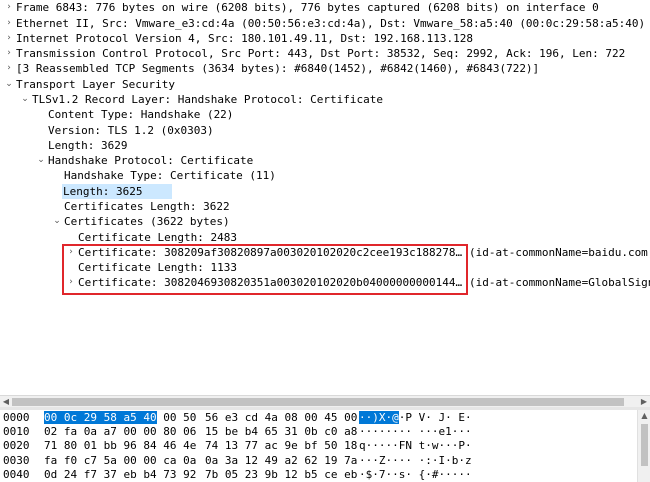 The height and width of the screenshot is (482, 650). I want to click on bytes-ascii: ········ ···e1···, so click(415, 432).